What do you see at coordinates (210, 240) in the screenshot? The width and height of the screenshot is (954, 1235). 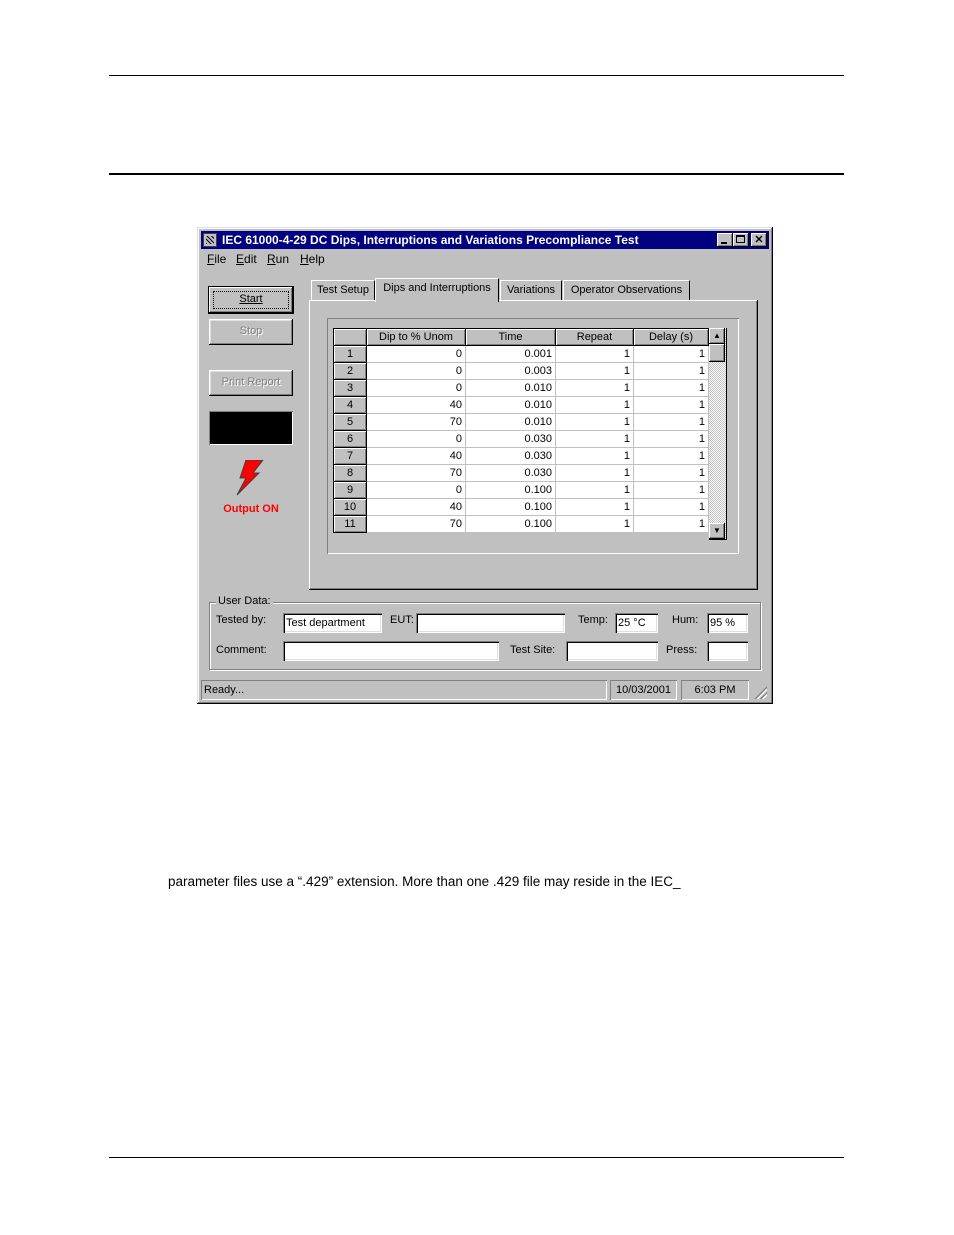 I see `app-icon` at bounding box center [210, 240].